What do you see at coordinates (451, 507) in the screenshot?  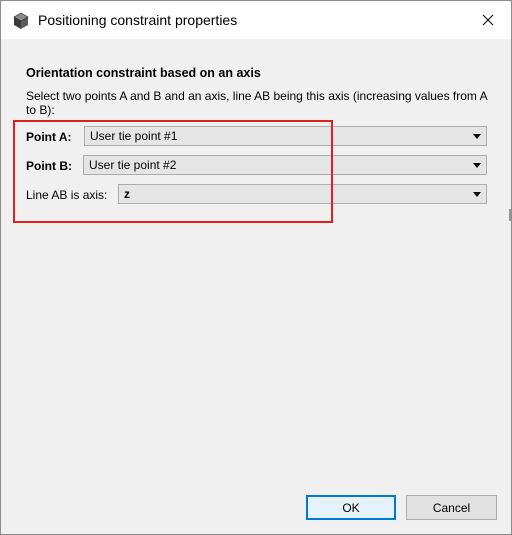 I see `cancel-button: Cancel` at bounding box center [451, 507].